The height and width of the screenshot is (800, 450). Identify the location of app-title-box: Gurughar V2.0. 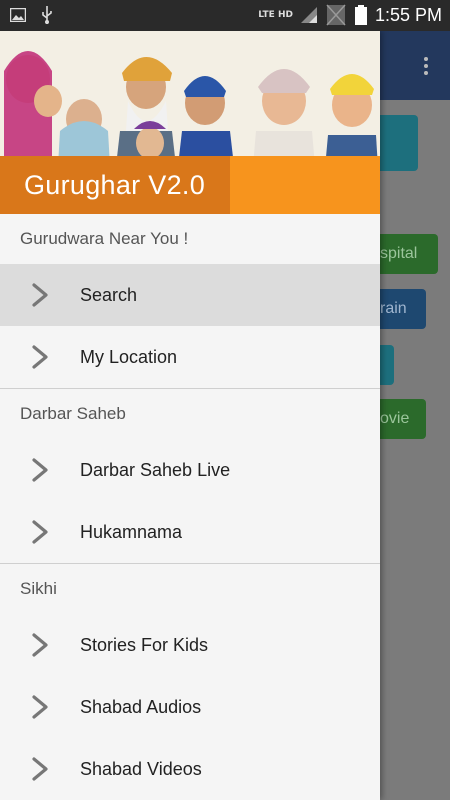
(115, 185).